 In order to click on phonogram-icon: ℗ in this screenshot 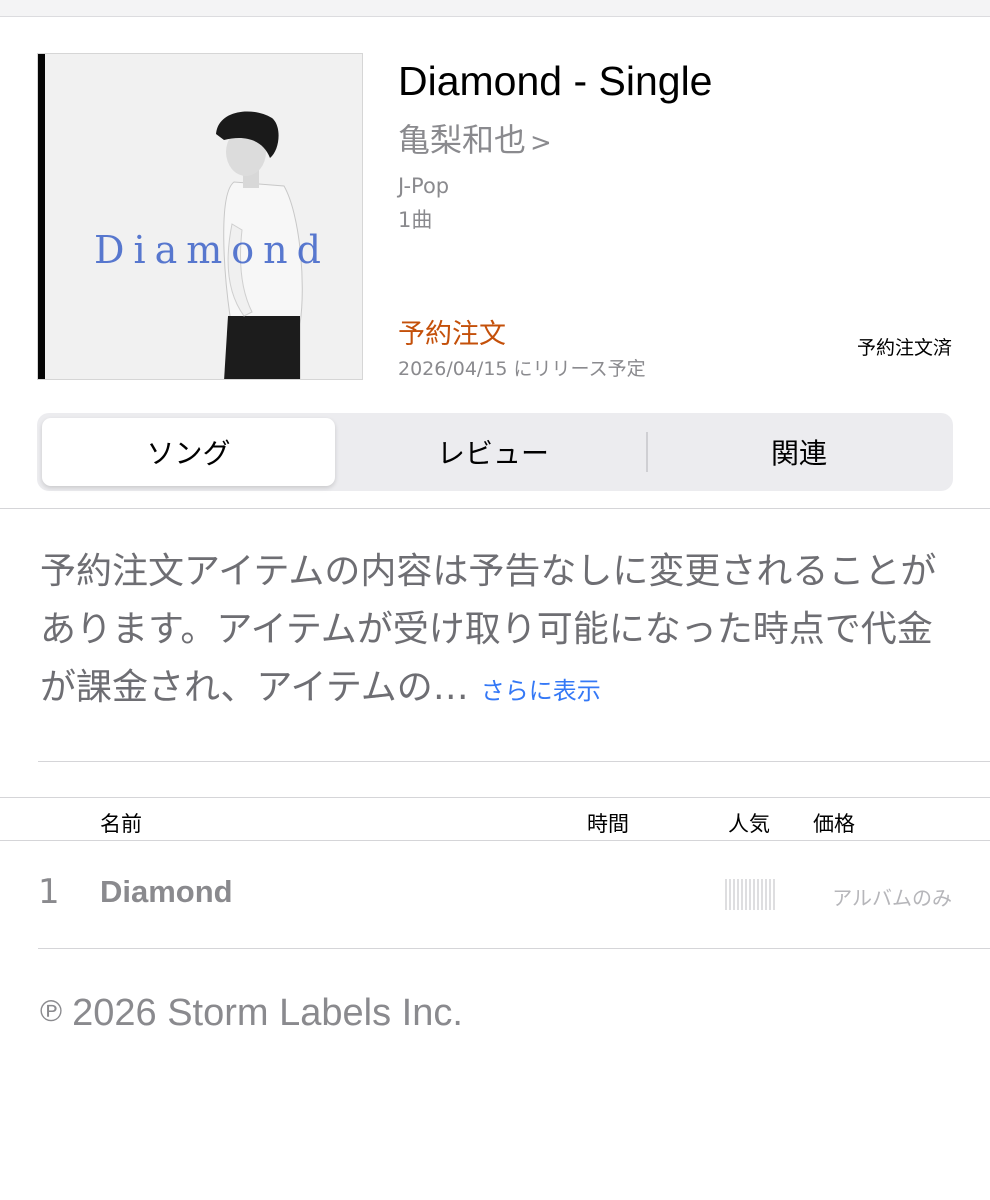, I will do `click(51, 1011)`.